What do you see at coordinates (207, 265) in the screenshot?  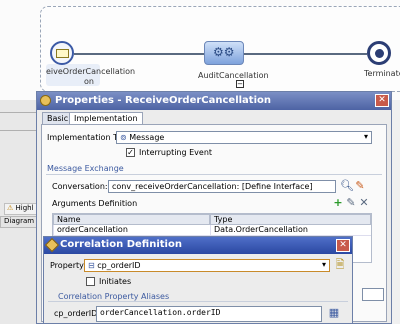 I see `property-select: ⊟ cp_orderID ▾` at bounding box center [207, 265].